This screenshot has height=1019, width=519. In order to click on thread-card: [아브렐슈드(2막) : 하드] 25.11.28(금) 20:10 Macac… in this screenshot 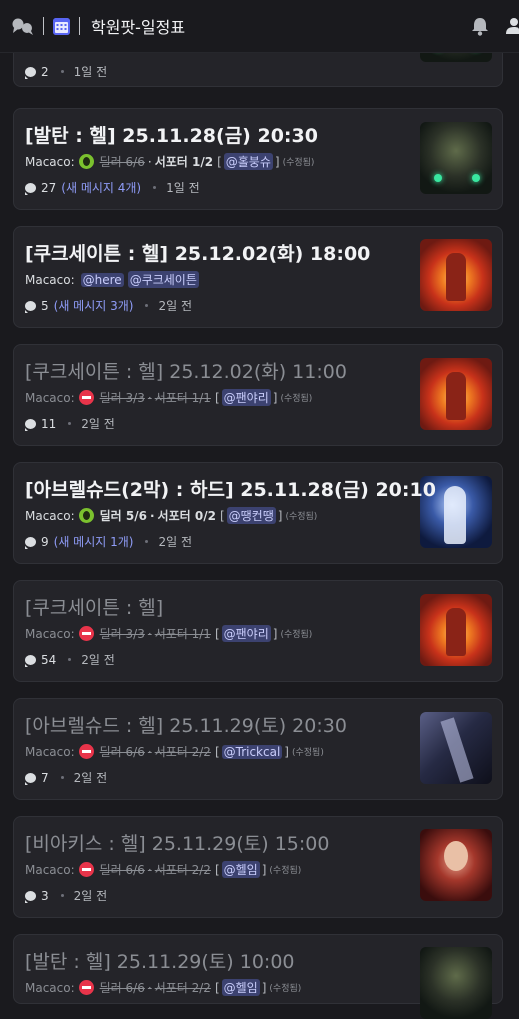, I will do `click(258, 513)`.